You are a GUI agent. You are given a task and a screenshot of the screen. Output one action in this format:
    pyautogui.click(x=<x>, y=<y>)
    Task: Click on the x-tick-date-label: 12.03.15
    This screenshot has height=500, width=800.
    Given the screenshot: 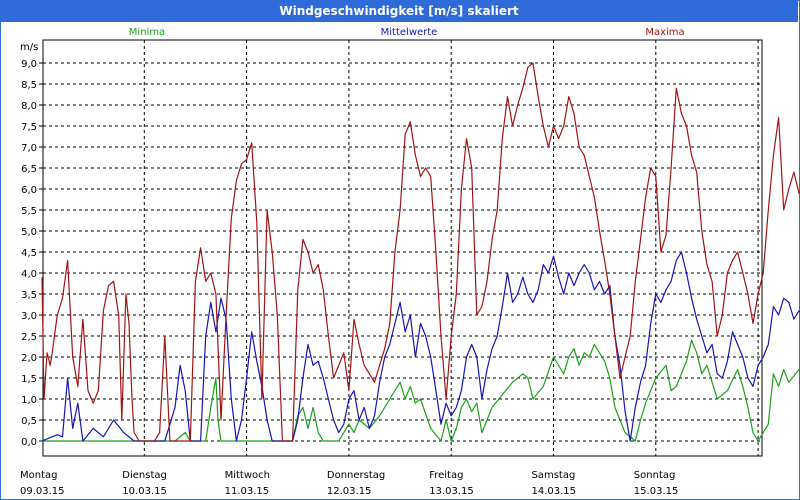 What is the action you would take?
    pyautogui.click(x=349, y=491)
    